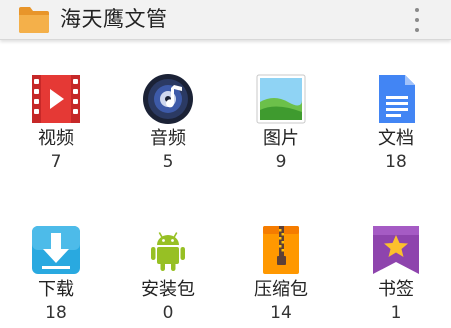 This screenshot has height=328, width=451. What do you see at coordinates (281, 138) in the screenshot?
I see `category-label: 图片` at bounding box center [281, 138].